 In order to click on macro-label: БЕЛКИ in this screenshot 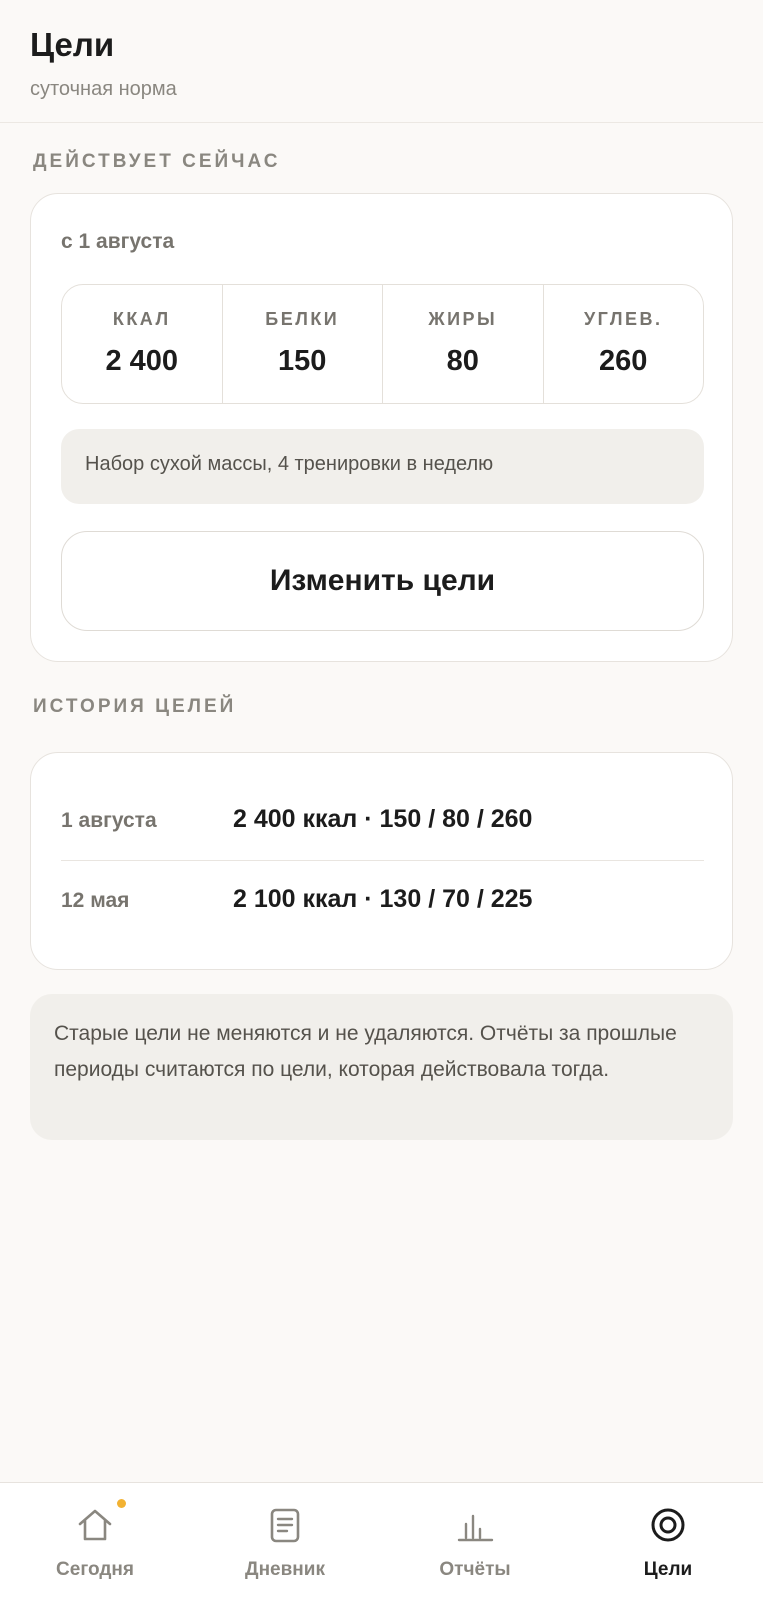, I will do `click(302, 319)`.